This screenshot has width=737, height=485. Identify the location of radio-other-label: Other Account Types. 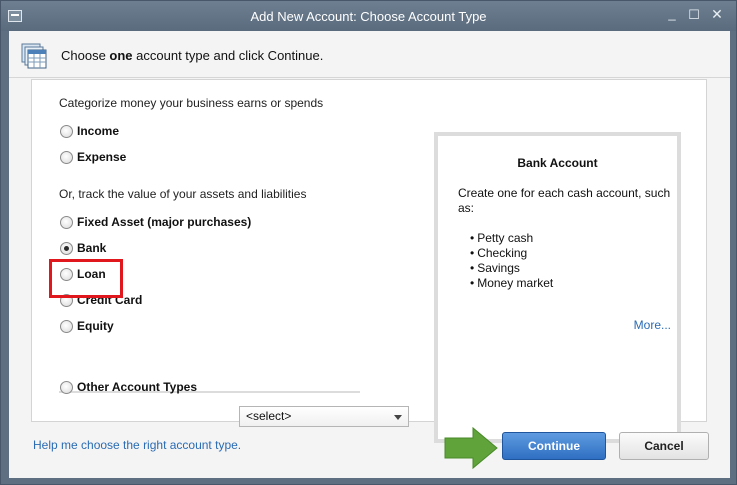
(137, 387).